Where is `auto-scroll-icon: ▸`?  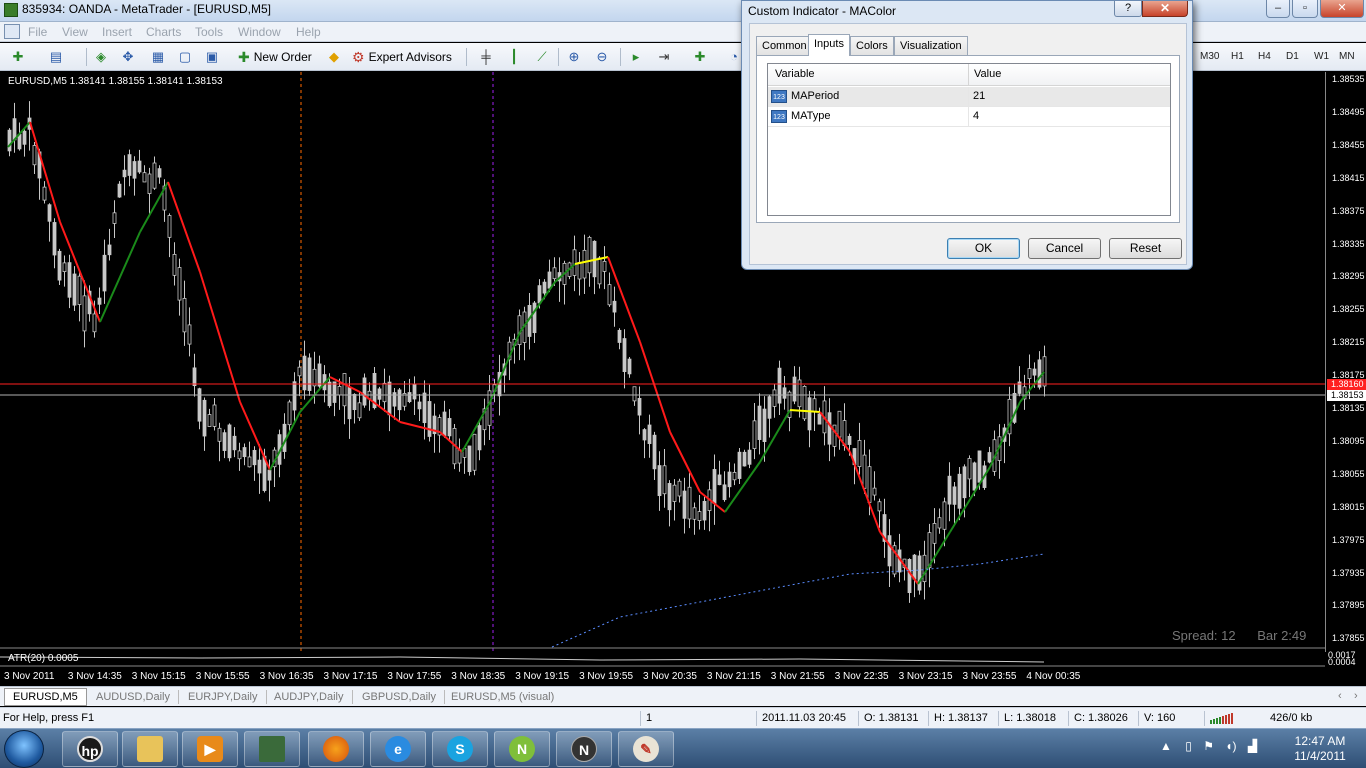 auto-scroll-icon: ▸ is located at coordinates (636, 57).